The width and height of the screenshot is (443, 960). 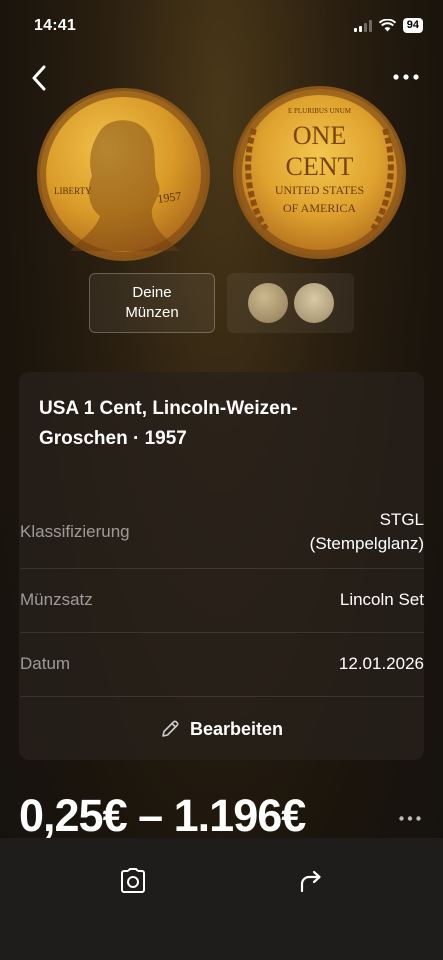 I want to click on price-more-button, so click(x=410, y=818).